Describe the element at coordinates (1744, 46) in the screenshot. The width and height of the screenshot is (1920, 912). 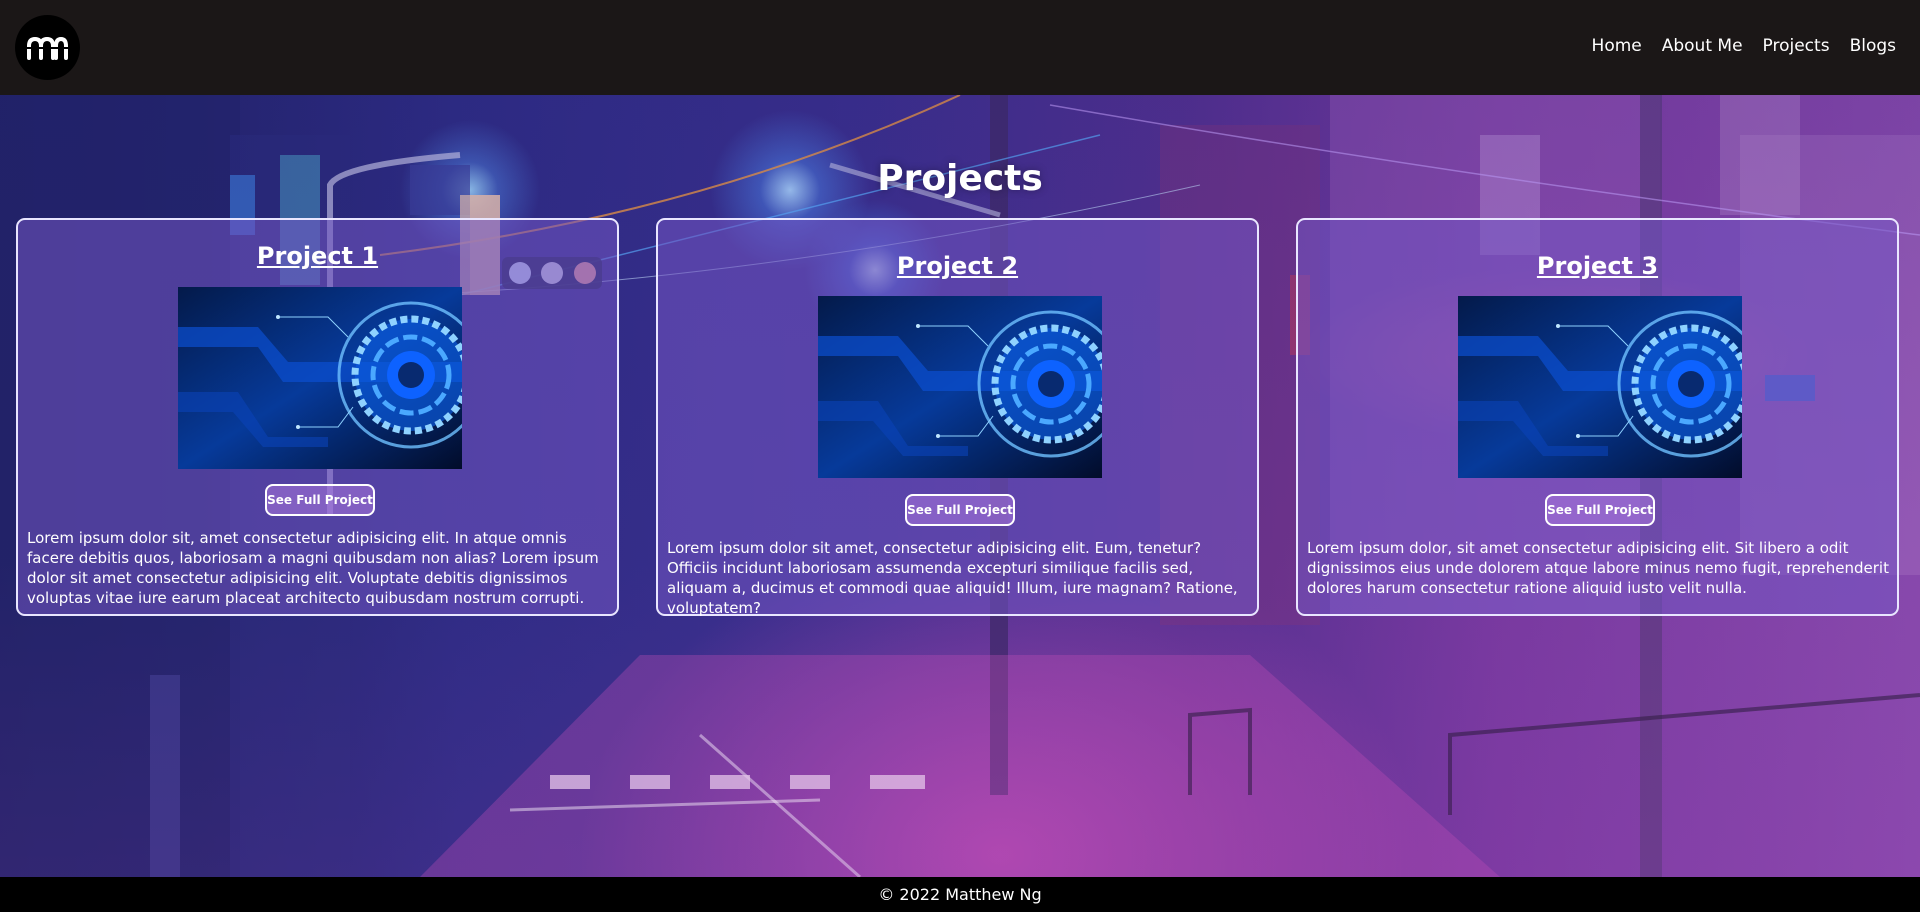
I see `main-nav: Home About Me Projects Blogs` at that location.